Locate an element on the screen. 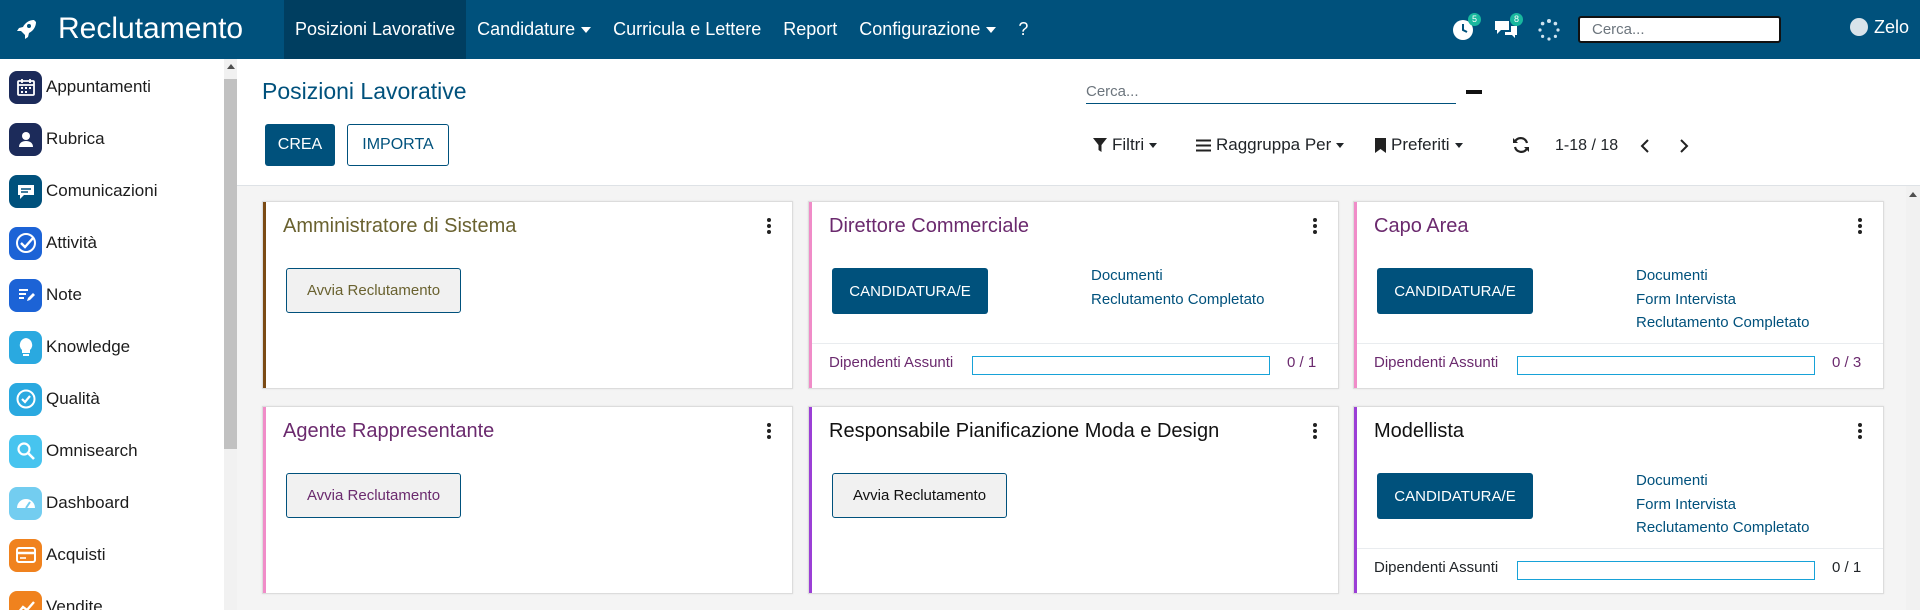 The image size is (1920, 610). pager-next-icon is located at coordinates (1684, 146).